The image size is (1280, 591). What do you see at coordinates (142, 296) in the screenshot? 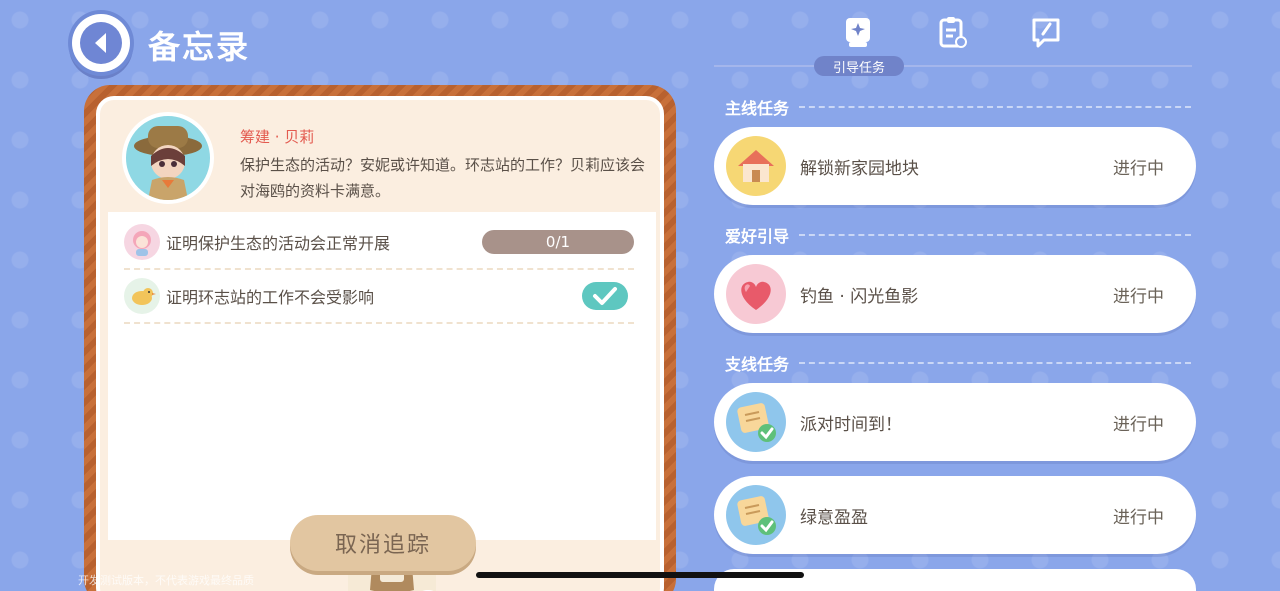
I see `bird-icon` at bounding box center [142, 296].